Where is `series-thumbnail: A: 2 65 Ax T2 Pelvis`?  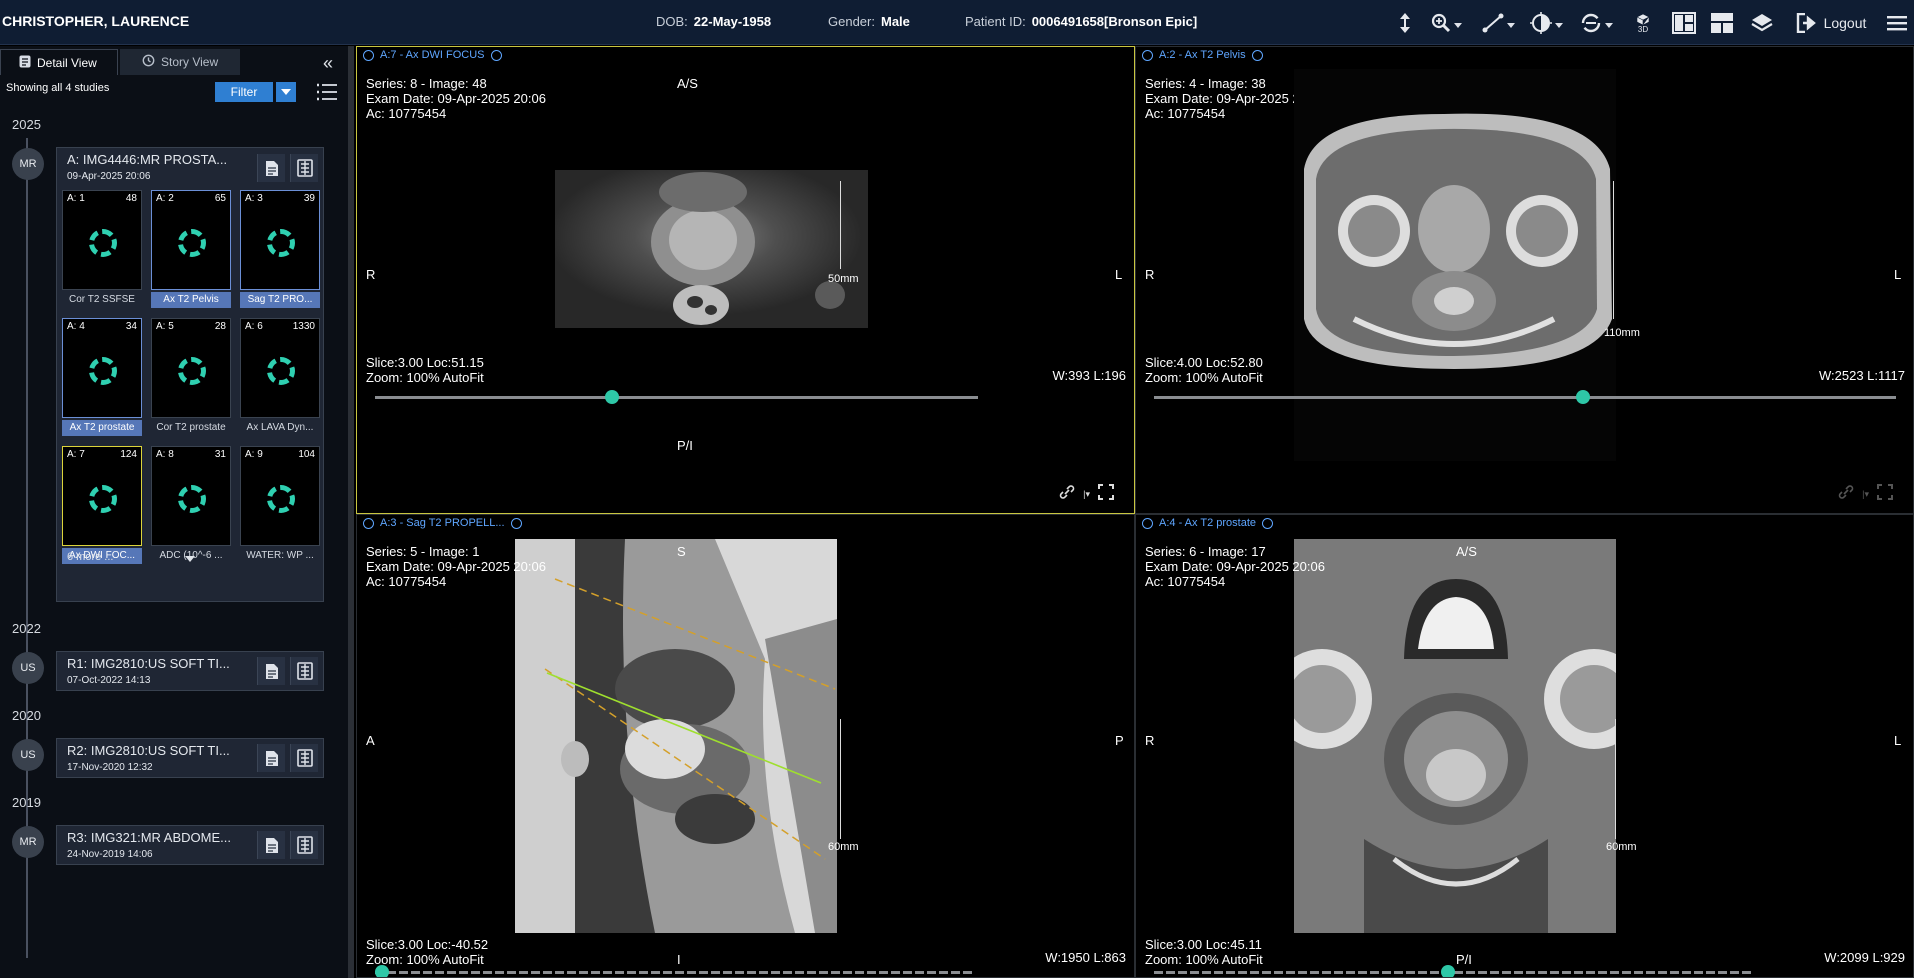
series-thumbnail: A: 2 65 Ax T2 Pelvis is located at coordinates (191, 249).